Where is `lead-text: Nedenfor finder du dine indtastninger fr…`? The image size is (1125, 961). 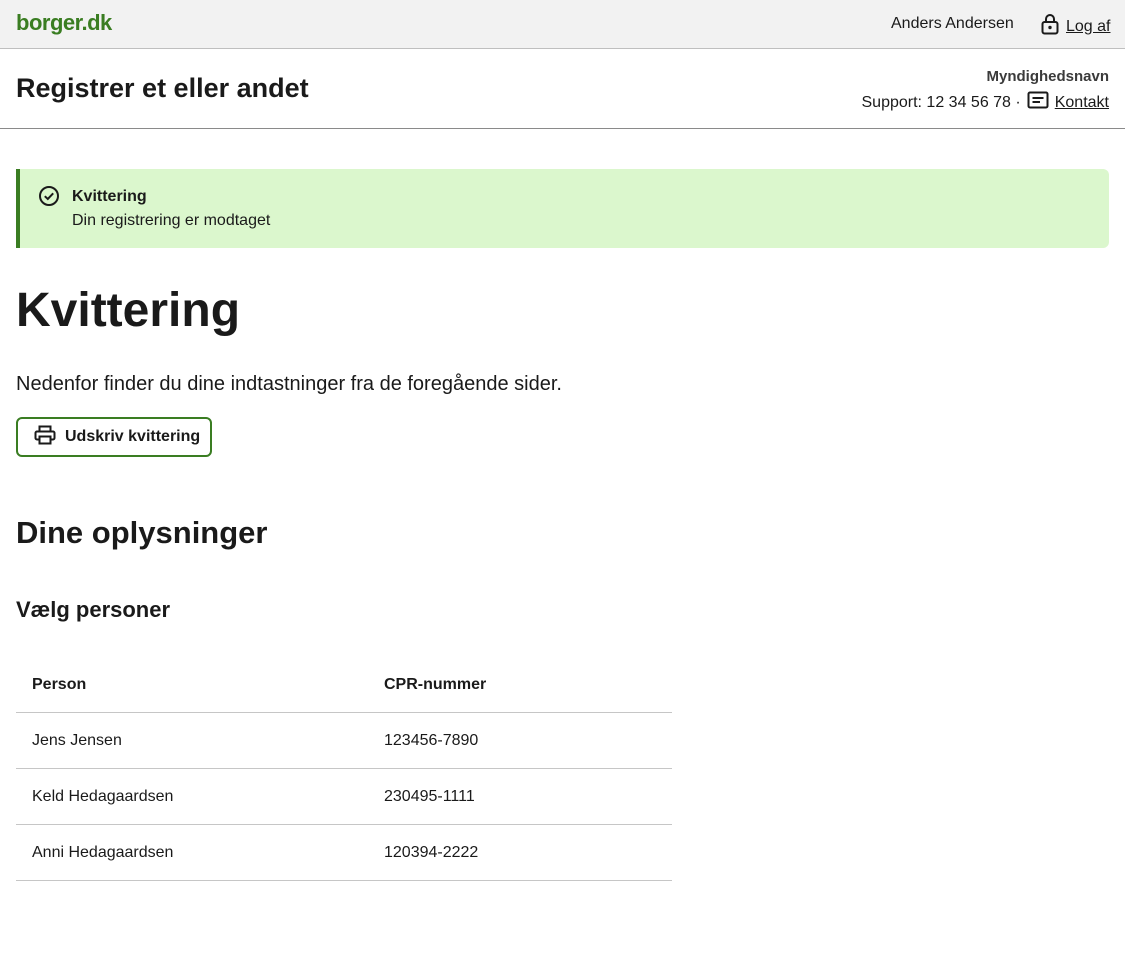
lead-text: Nedenfor finder du dine indtastninger fr… is located at coordinates (289, 384).